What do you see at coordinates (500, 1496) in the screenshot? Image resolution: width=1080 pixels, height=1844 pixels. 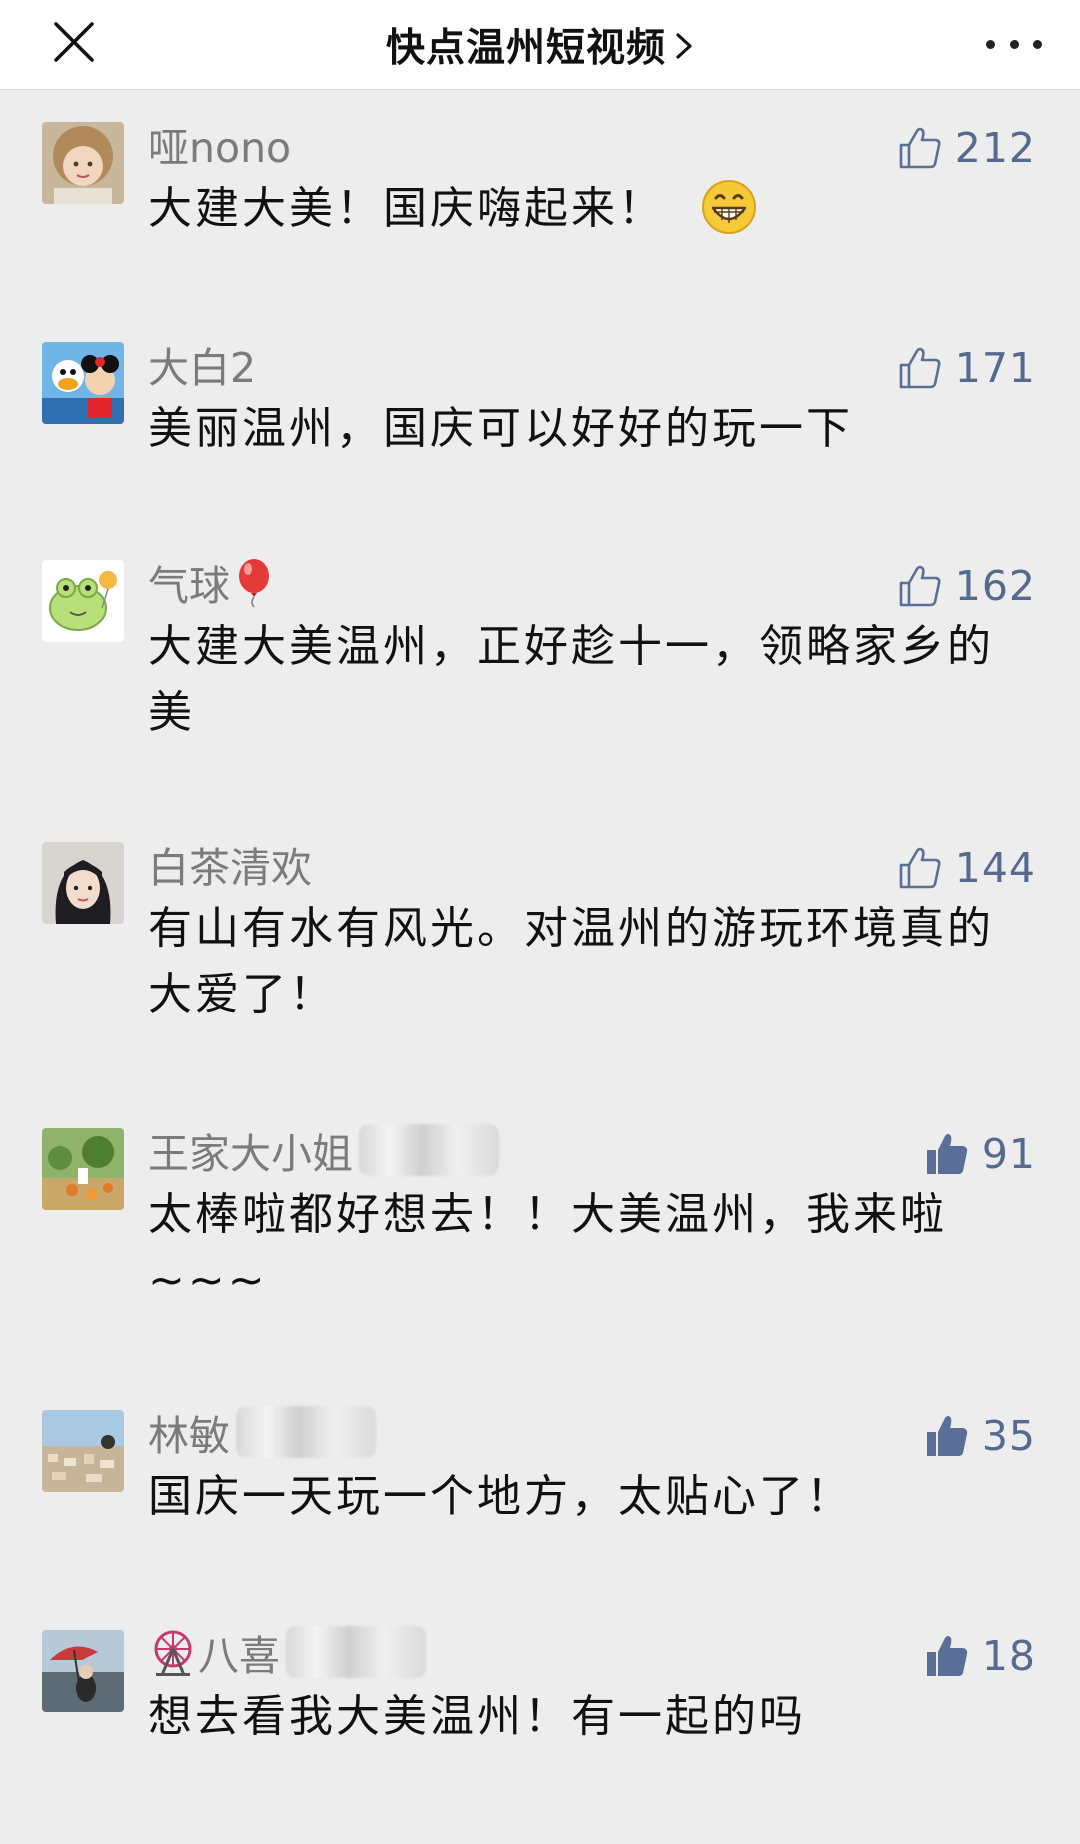 I see `comment-text: 国庆一天玩一个地方，太贴心了！` at bounding box center [500, 1496].